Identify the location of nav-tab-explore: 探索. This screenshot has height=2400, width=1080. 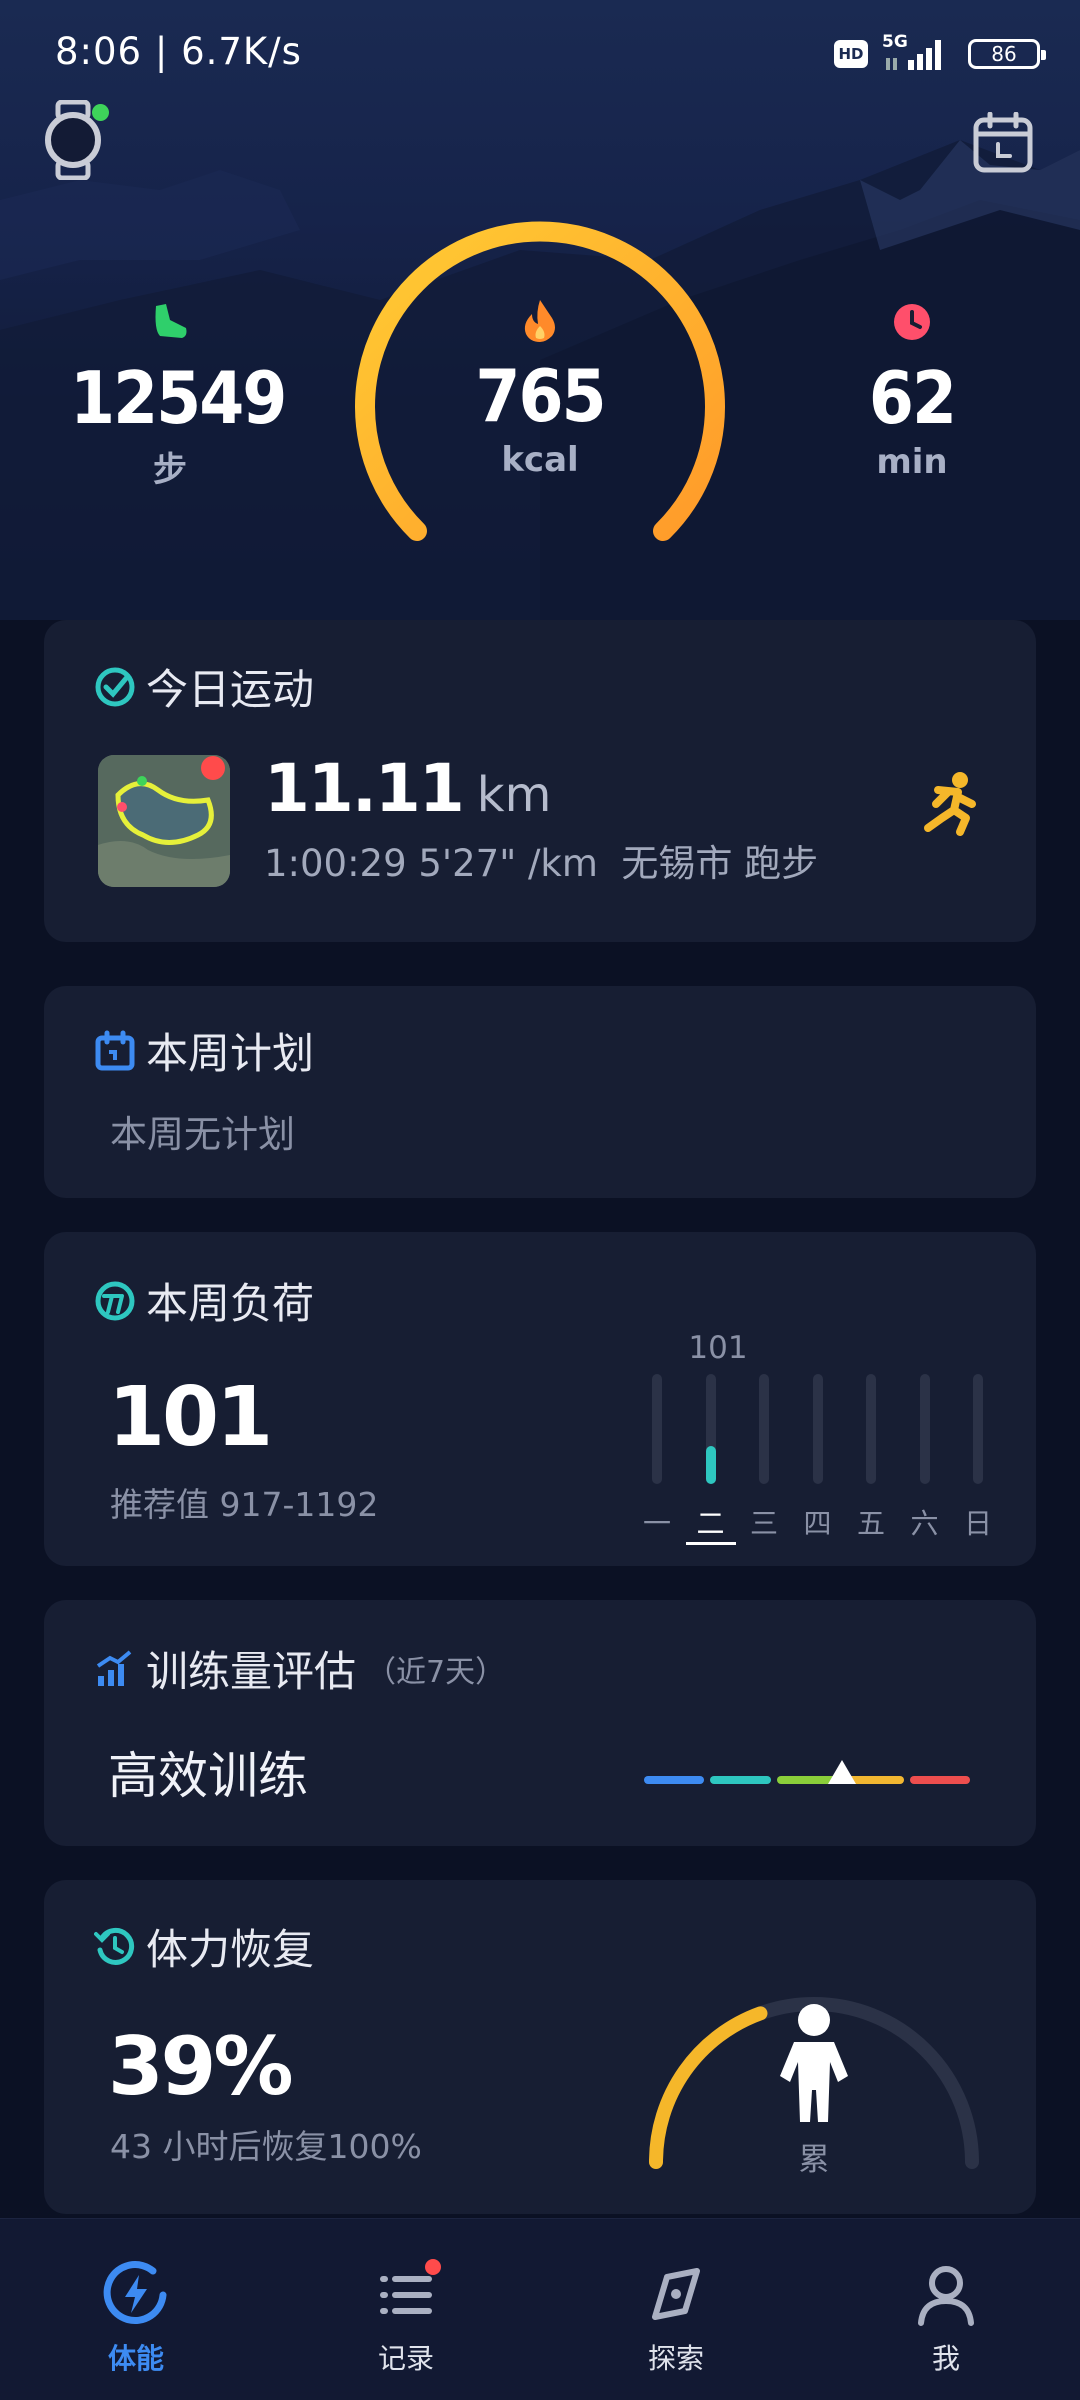
(676, 2318).